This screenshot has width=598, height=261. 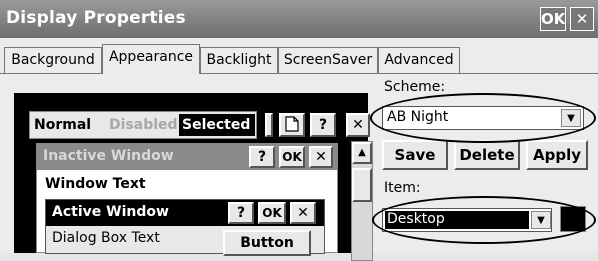 I want to click on item-label: Item:, so click(x=402, y=188).